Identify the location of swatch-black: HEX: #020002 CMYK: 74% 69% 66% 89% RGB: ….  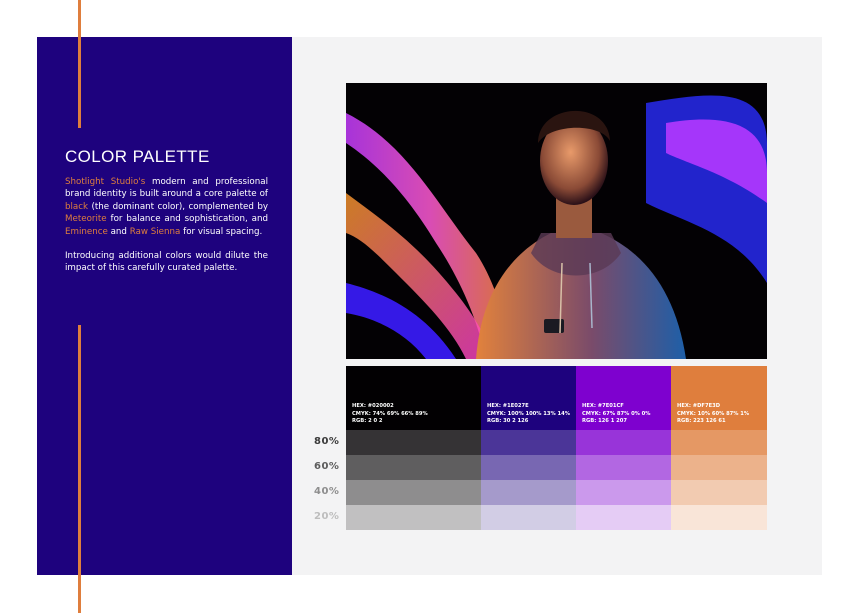
(413, 398).